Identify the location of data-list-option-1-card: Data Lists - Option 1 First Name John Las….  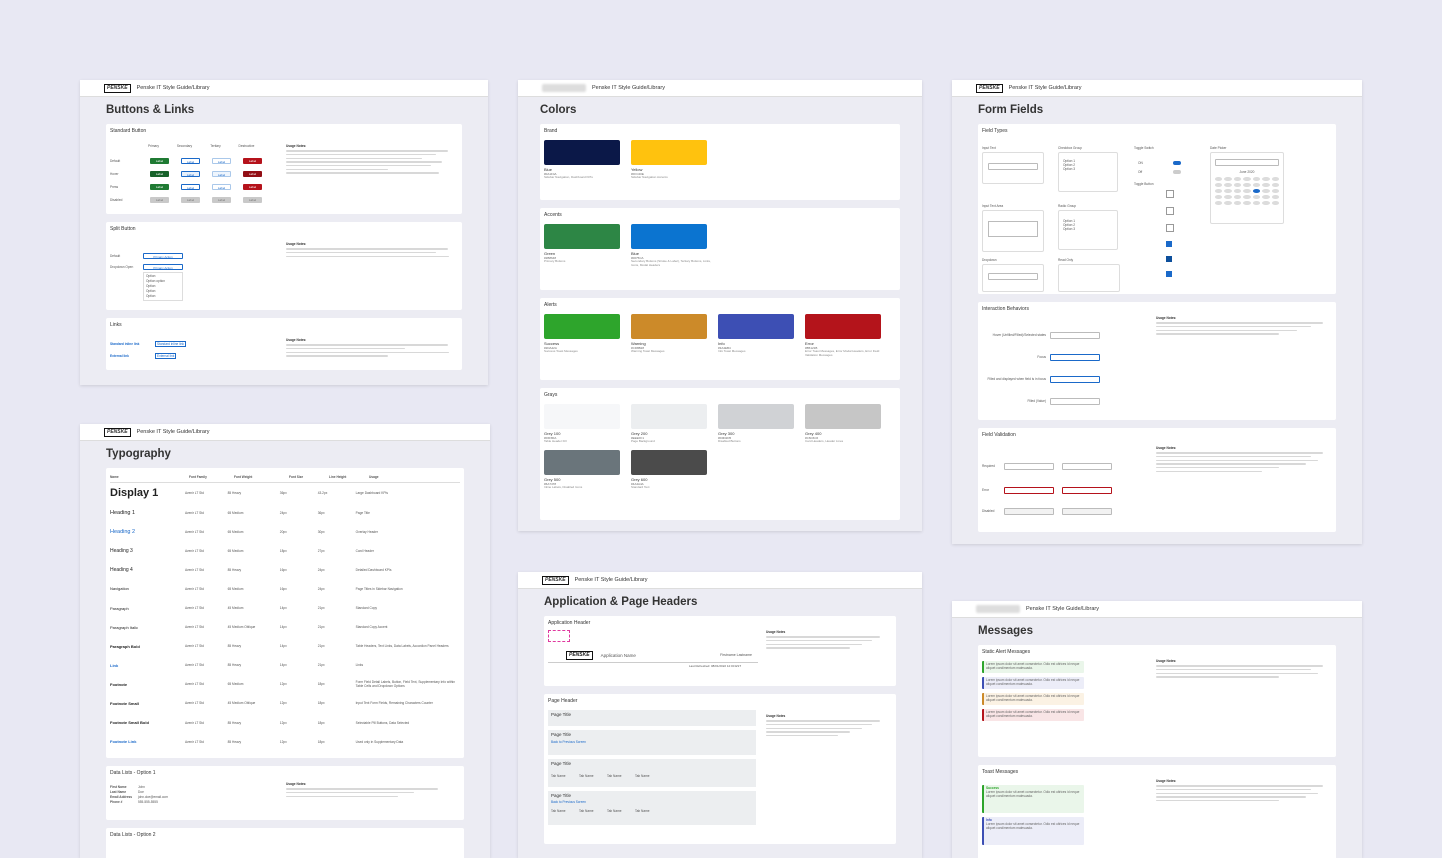
(285, 793).